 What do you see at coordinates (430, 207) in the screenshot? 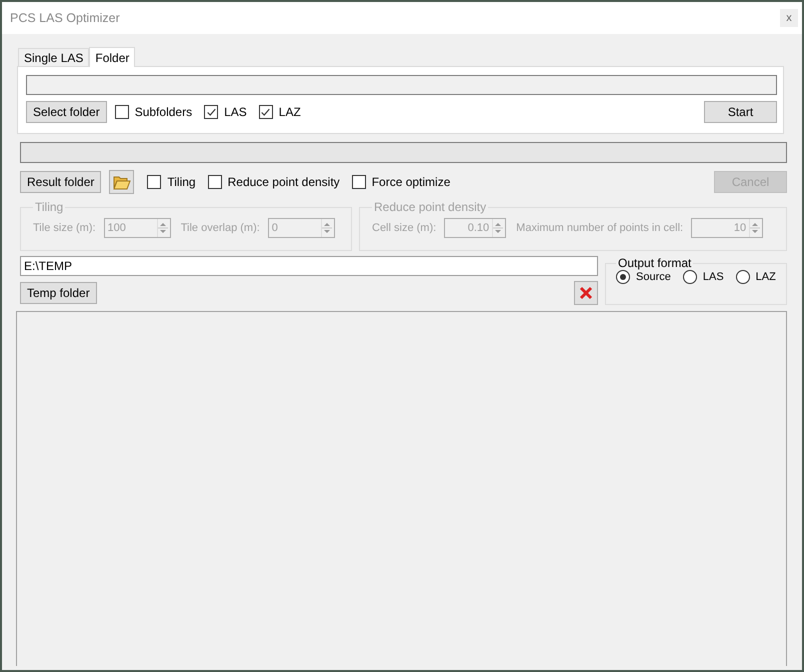
I see `group-title: Reduce point density` at bounding box center [430, 207].